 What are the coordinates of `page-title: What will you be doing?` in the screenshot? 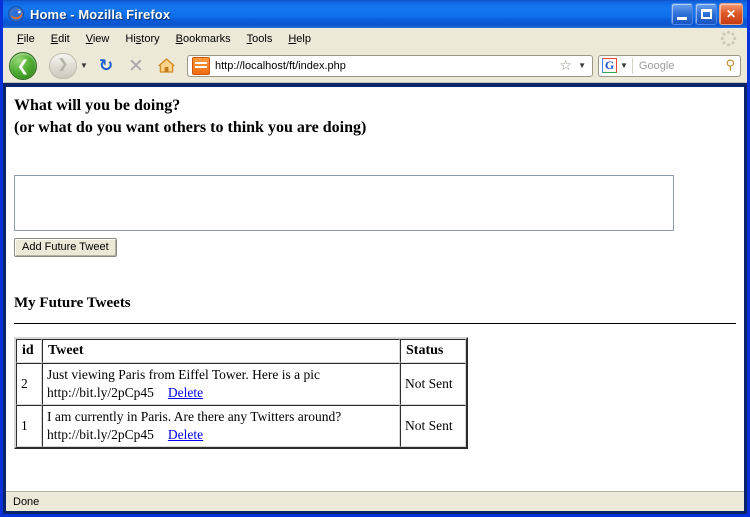 It's located at (97, 105).